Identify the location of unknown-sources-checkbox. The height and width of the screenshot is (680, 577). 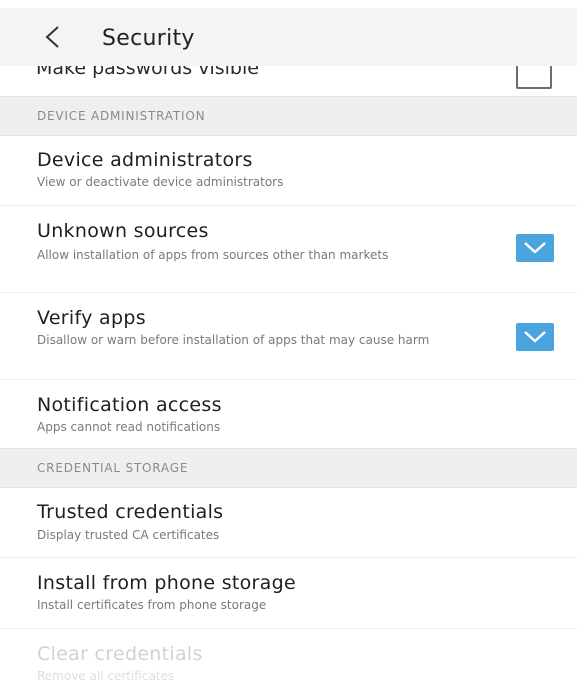
(535, 248).